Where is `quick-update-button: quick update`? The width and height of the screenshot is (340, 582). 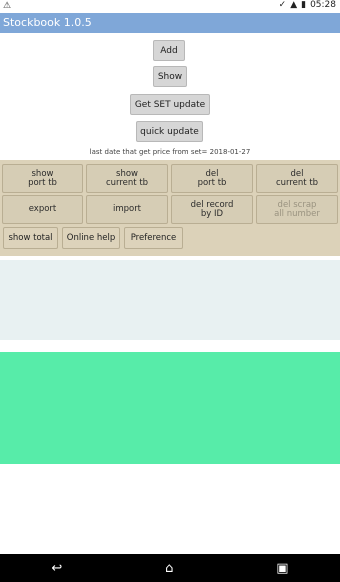 quick-update-button: quick update is located at coordinates (169, 131).